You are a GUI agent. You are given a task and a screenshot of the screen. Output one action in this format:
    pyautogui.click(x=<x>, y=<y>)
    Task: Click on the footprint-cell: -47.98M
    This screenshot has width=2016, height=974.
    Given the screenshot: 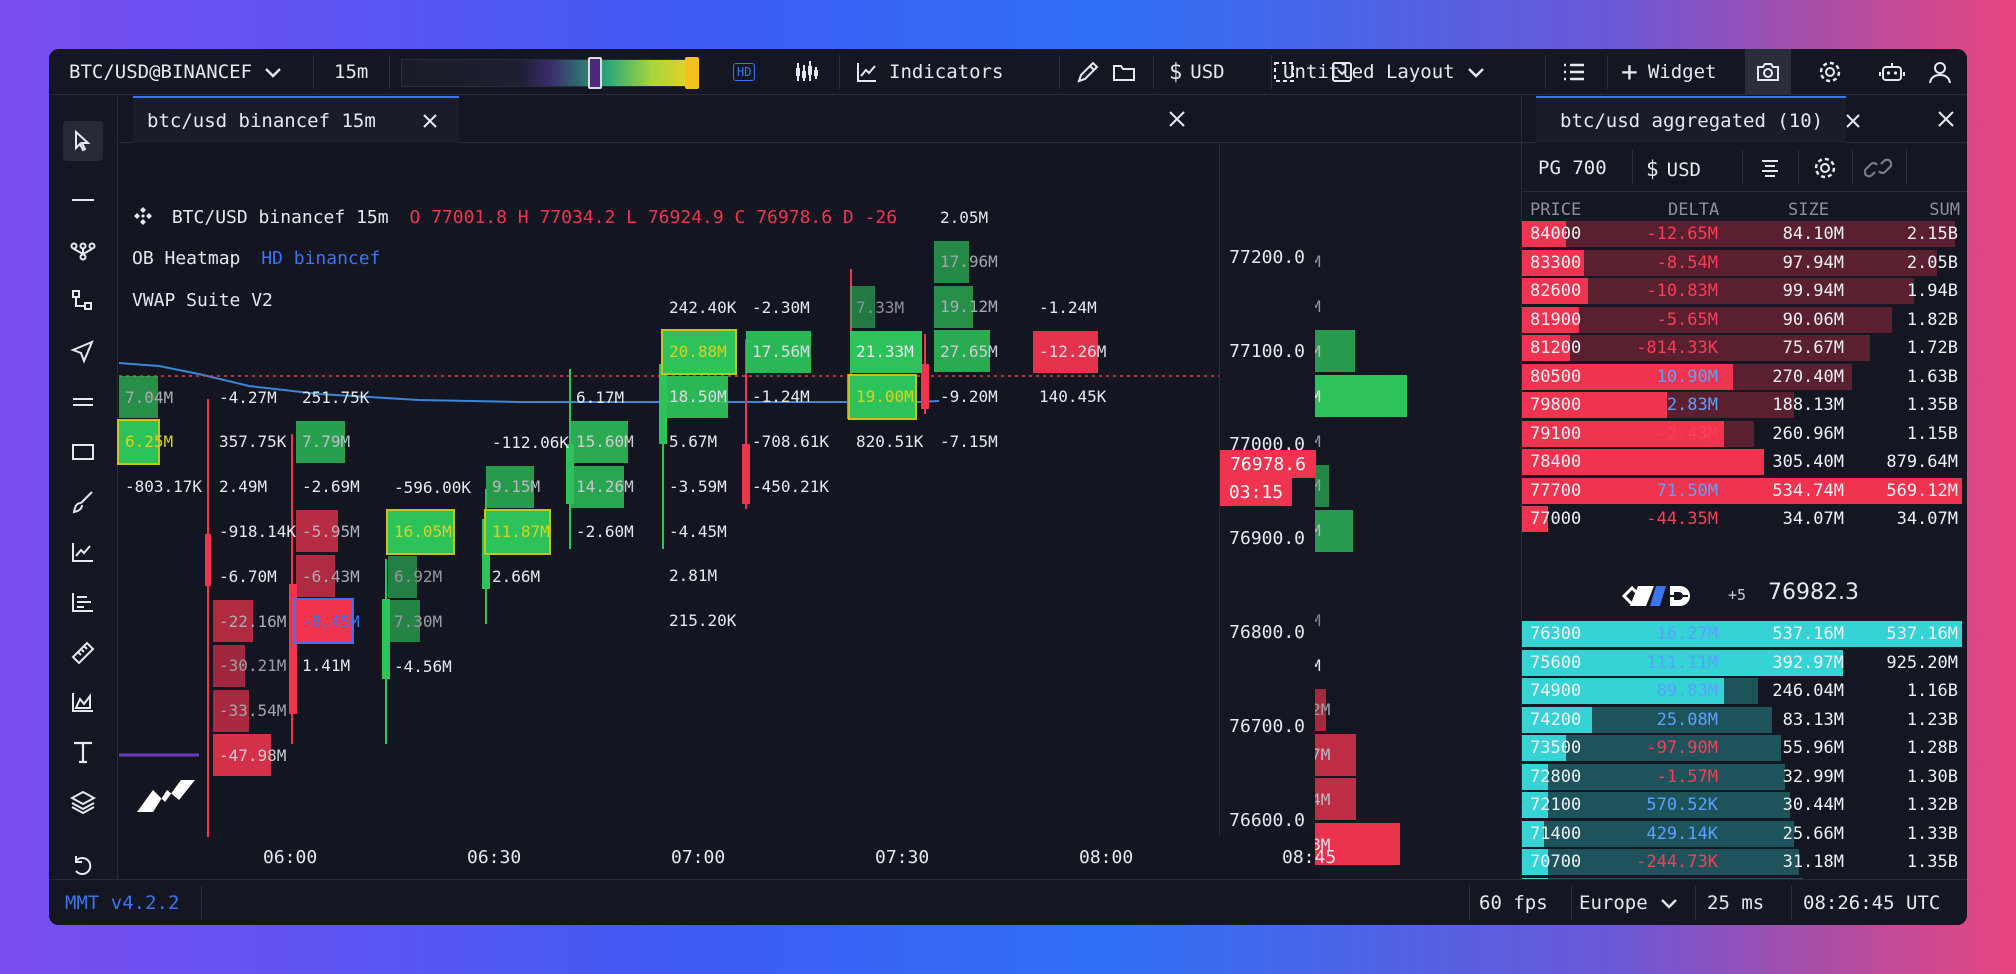 What is the action you would take?
    pyautogui.click(x=249, y=755)
    